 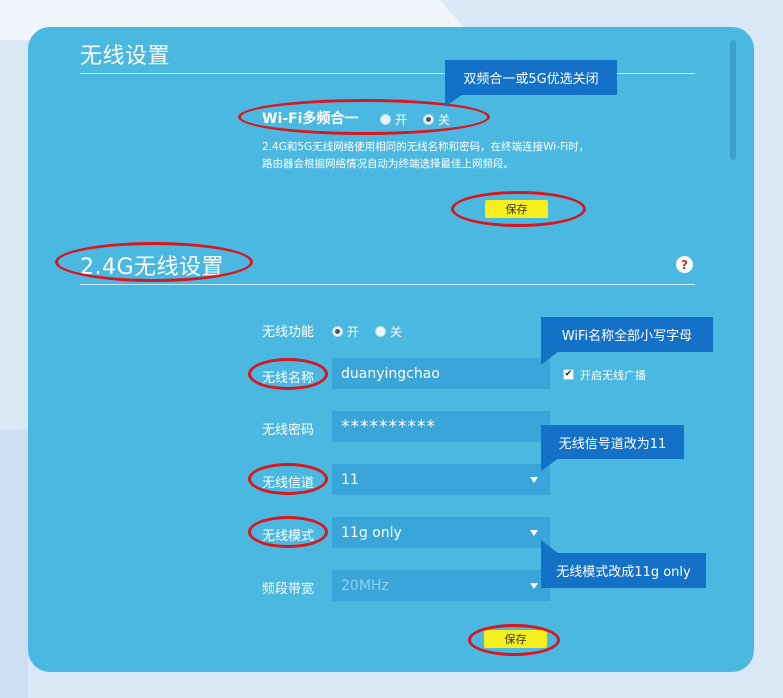 What do you see at coordinates (385, 119) in the screenshot?
I see `multiband-on-radio` at bounding box center [385, 119].